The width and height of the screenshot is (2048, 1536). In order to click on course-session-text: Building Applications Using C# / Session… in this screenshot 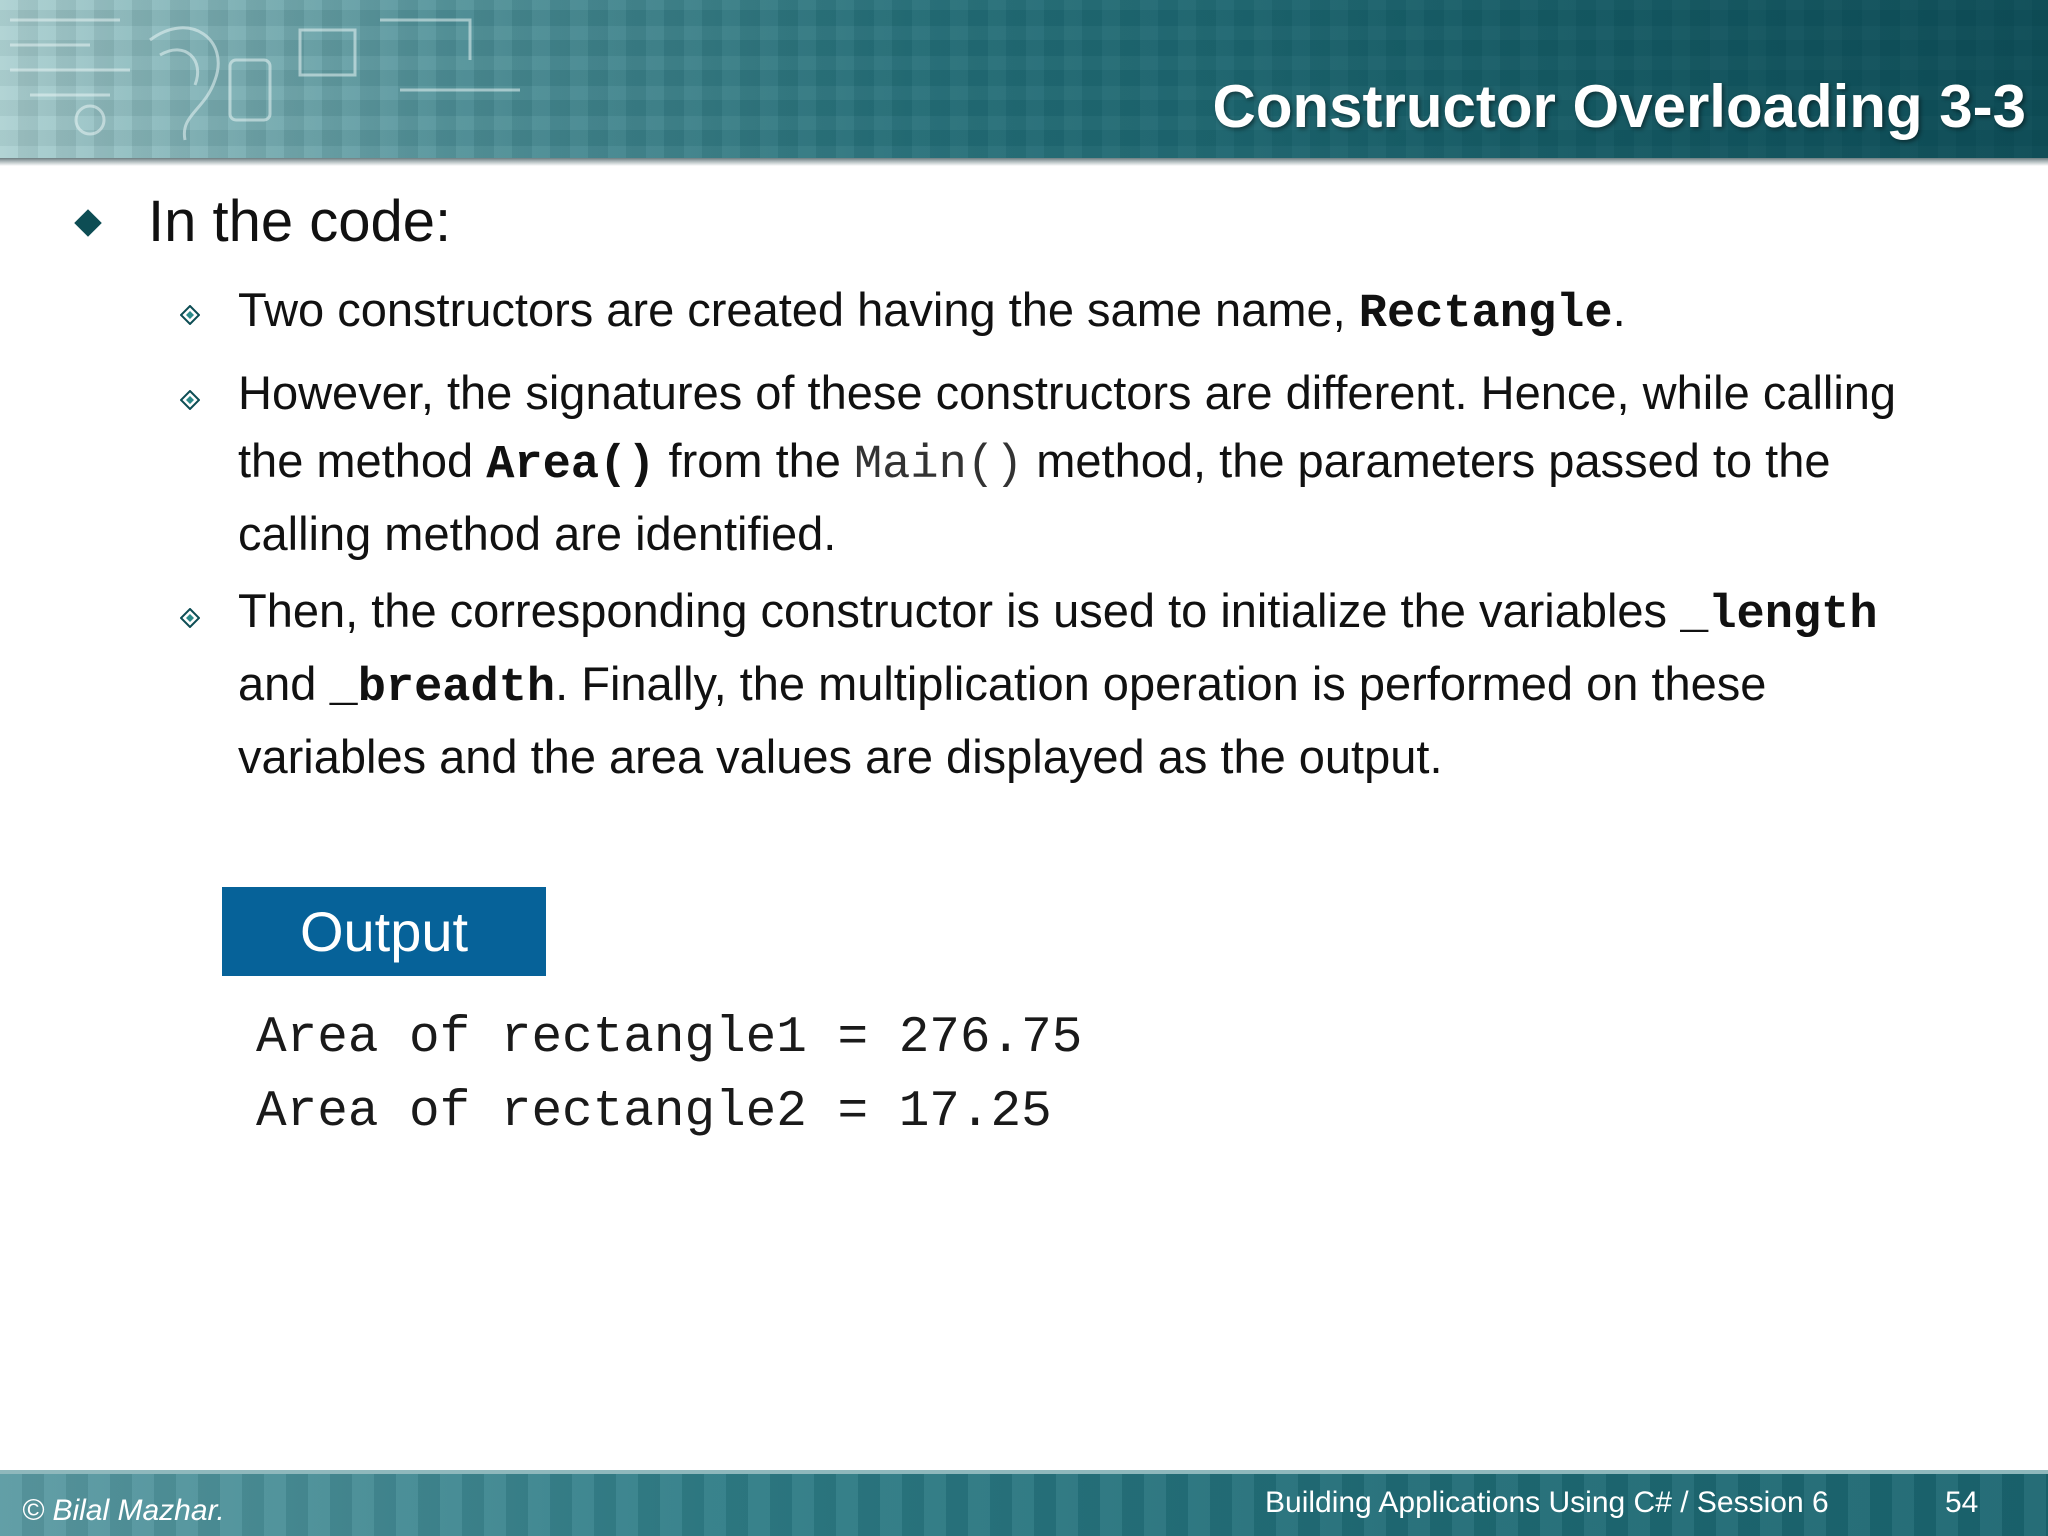, I will do `click(1547, 1502)`.